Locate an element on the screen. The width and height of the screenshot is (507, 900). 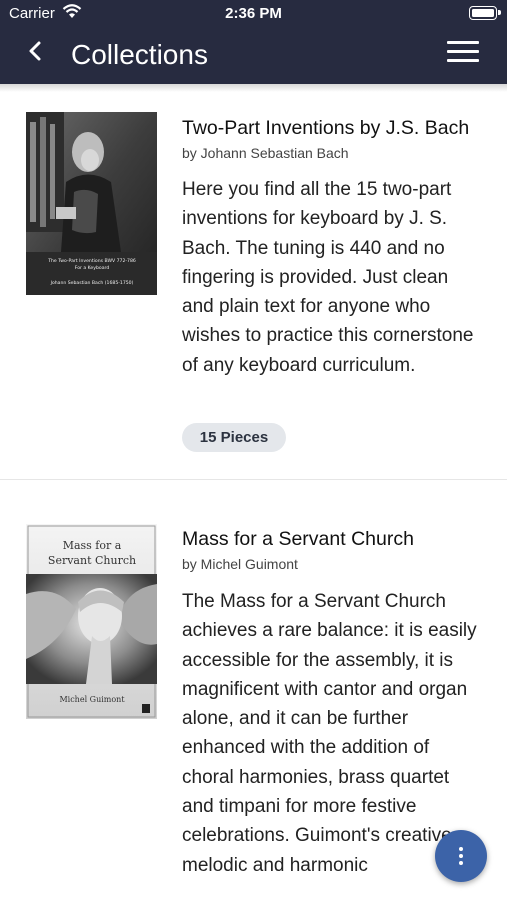
hamburger-menu-icon is located at coordinates (463, 52).